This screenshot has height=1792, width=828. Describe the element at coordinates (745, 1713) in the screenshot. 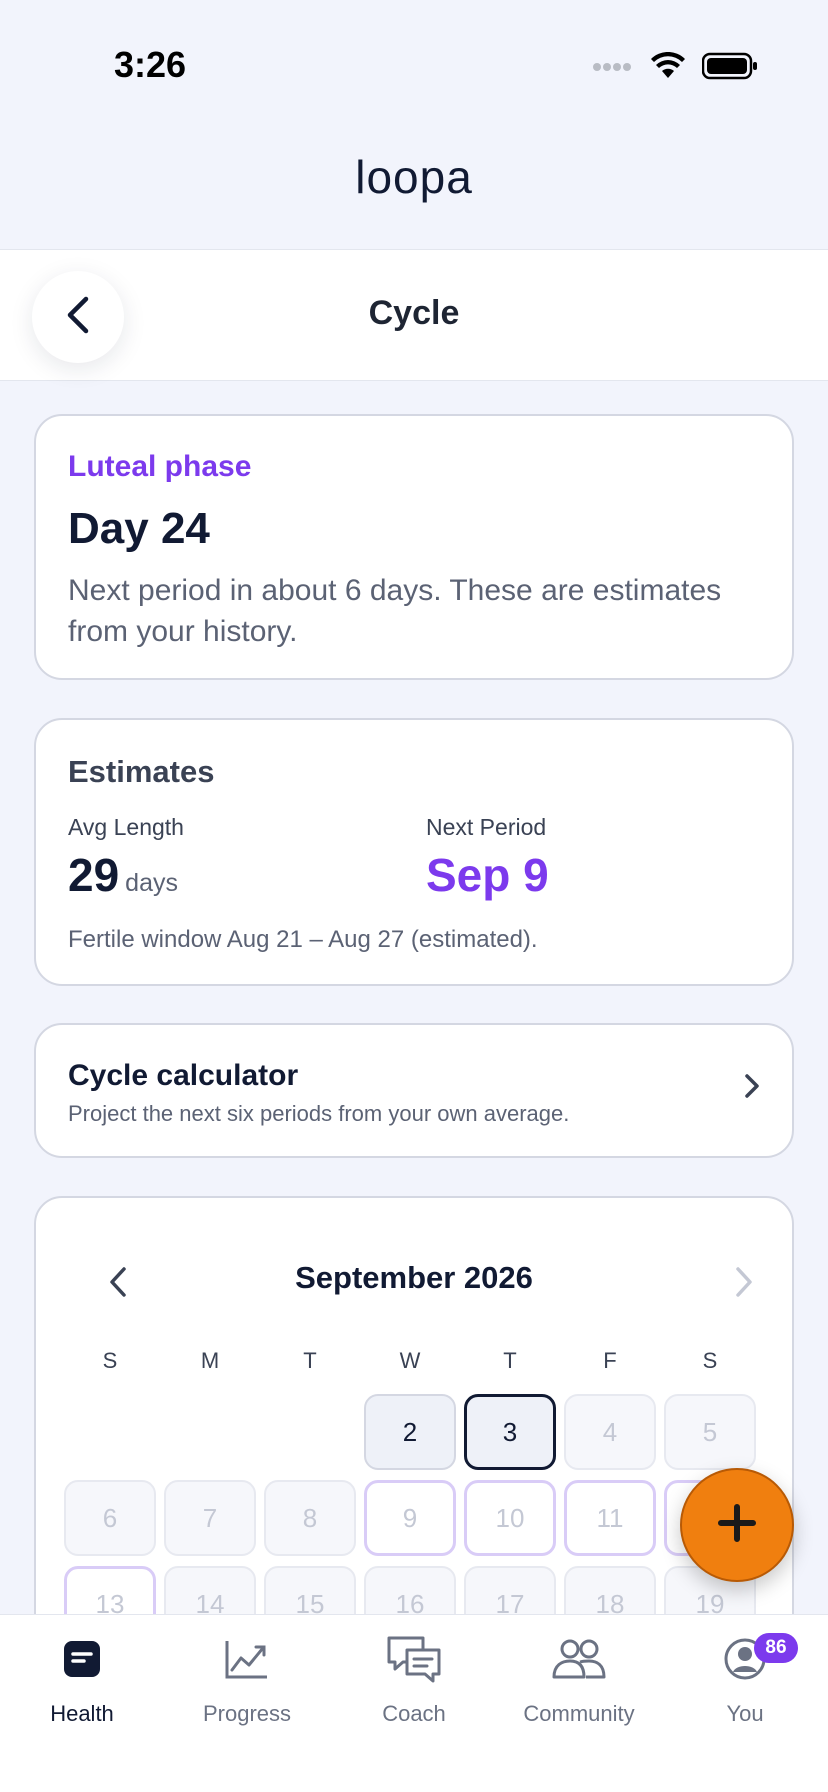

I see `tab-you-label: You` at that location.